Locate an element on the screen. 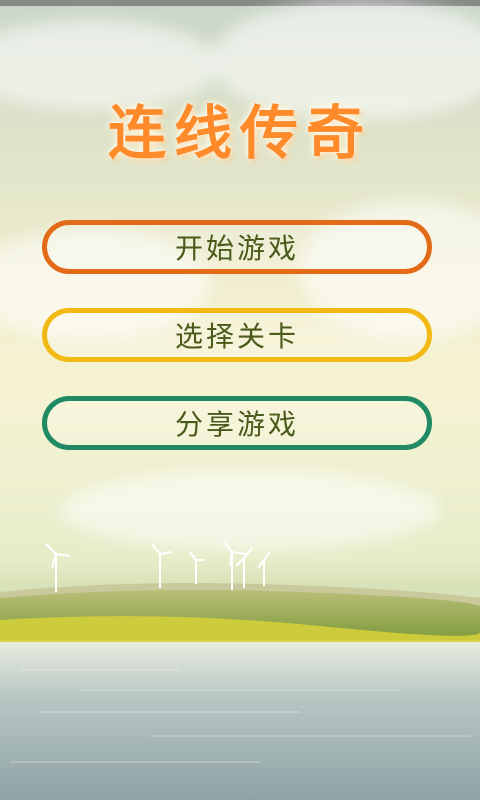 The image size is (480, 800). game-title: 连线传奇 is located at coordinates (239, 133).